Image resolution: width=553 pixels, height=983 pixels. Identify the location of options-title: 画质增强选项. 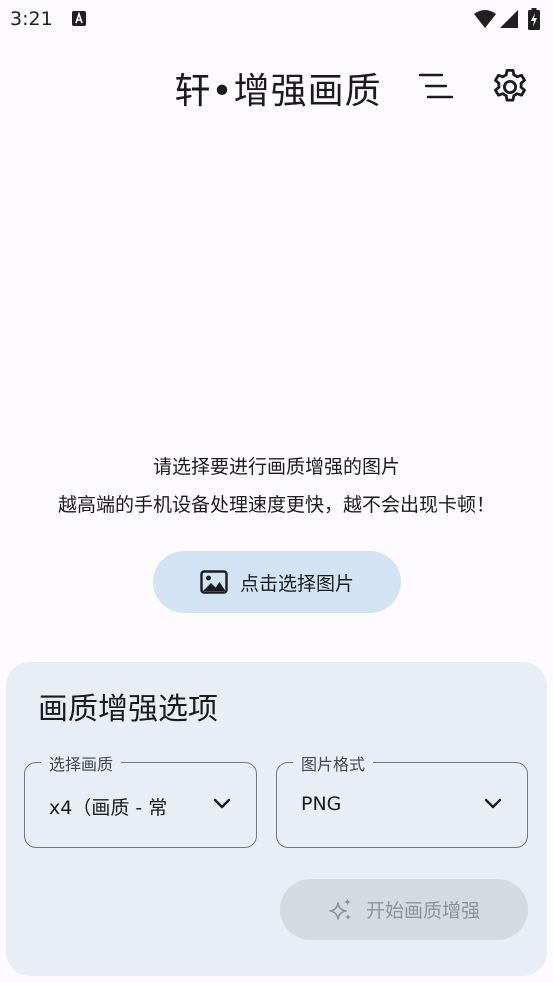
(128, 709).